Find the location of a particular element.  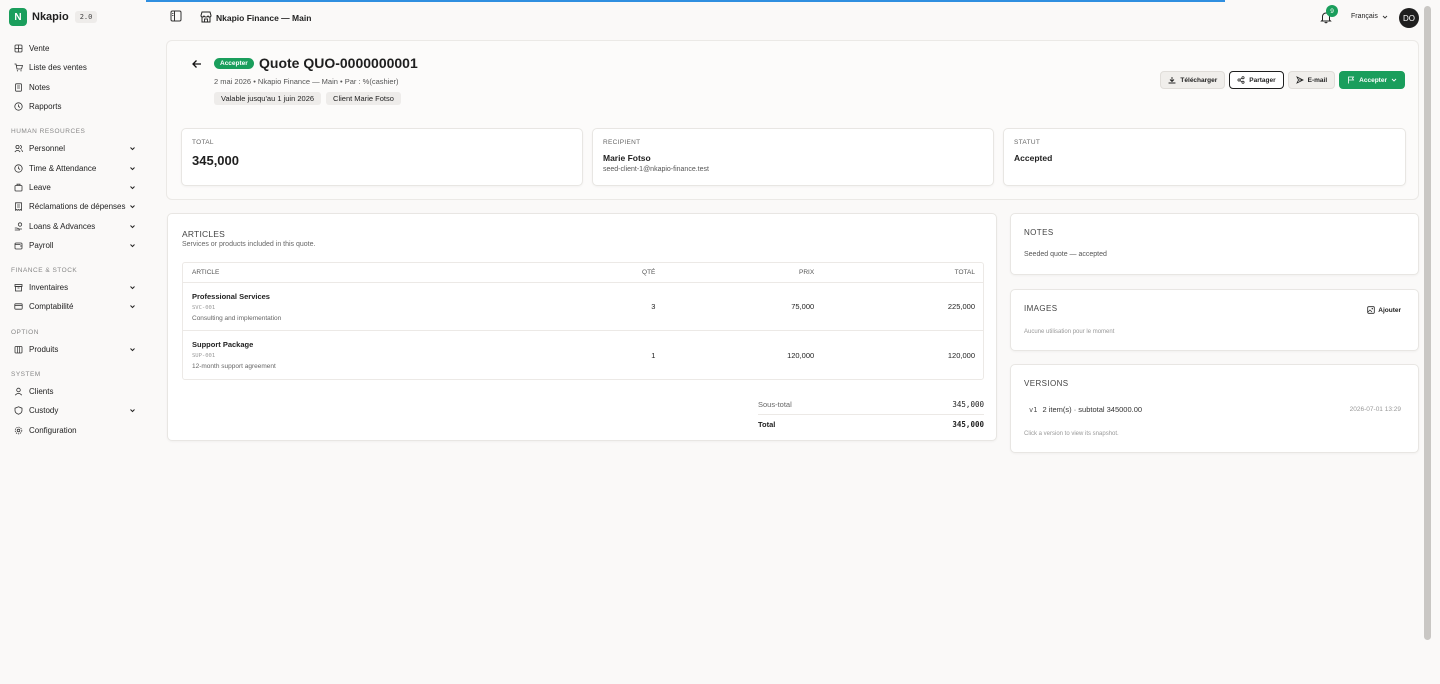

item-name: Professional Services is located at coordinates (231, 296).